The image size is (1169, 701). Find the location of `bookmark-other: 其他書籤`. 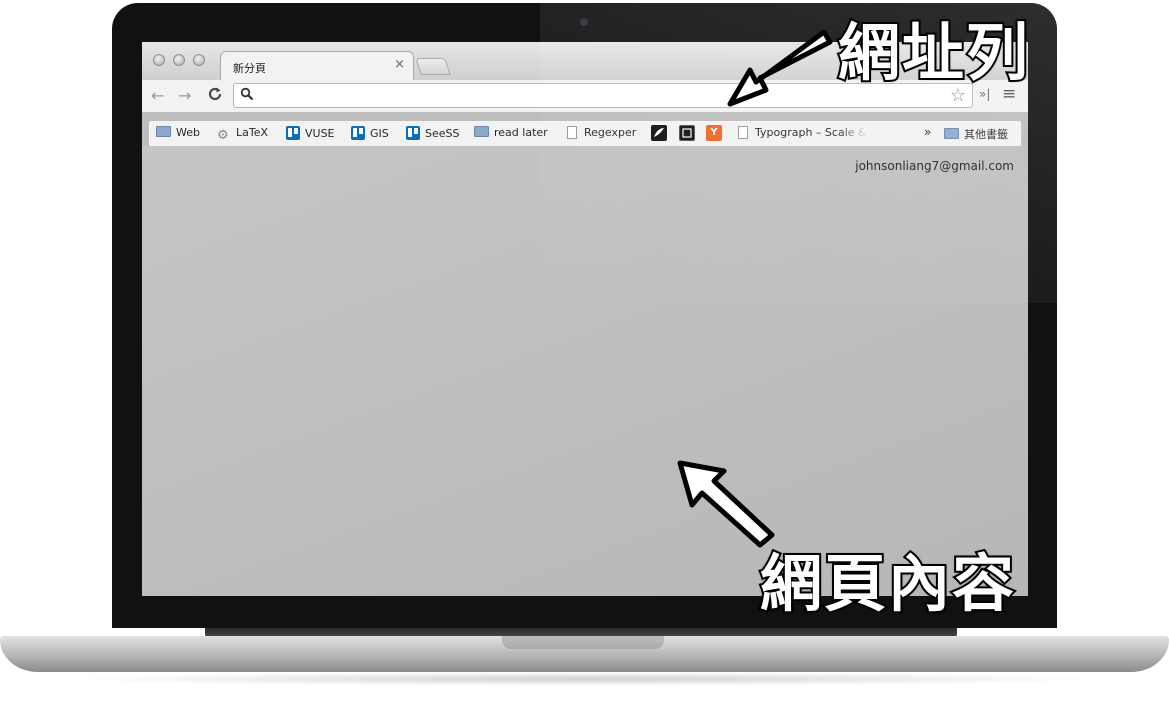

bookmark-other: 其他書籤 is located at coordinates (976, 134).